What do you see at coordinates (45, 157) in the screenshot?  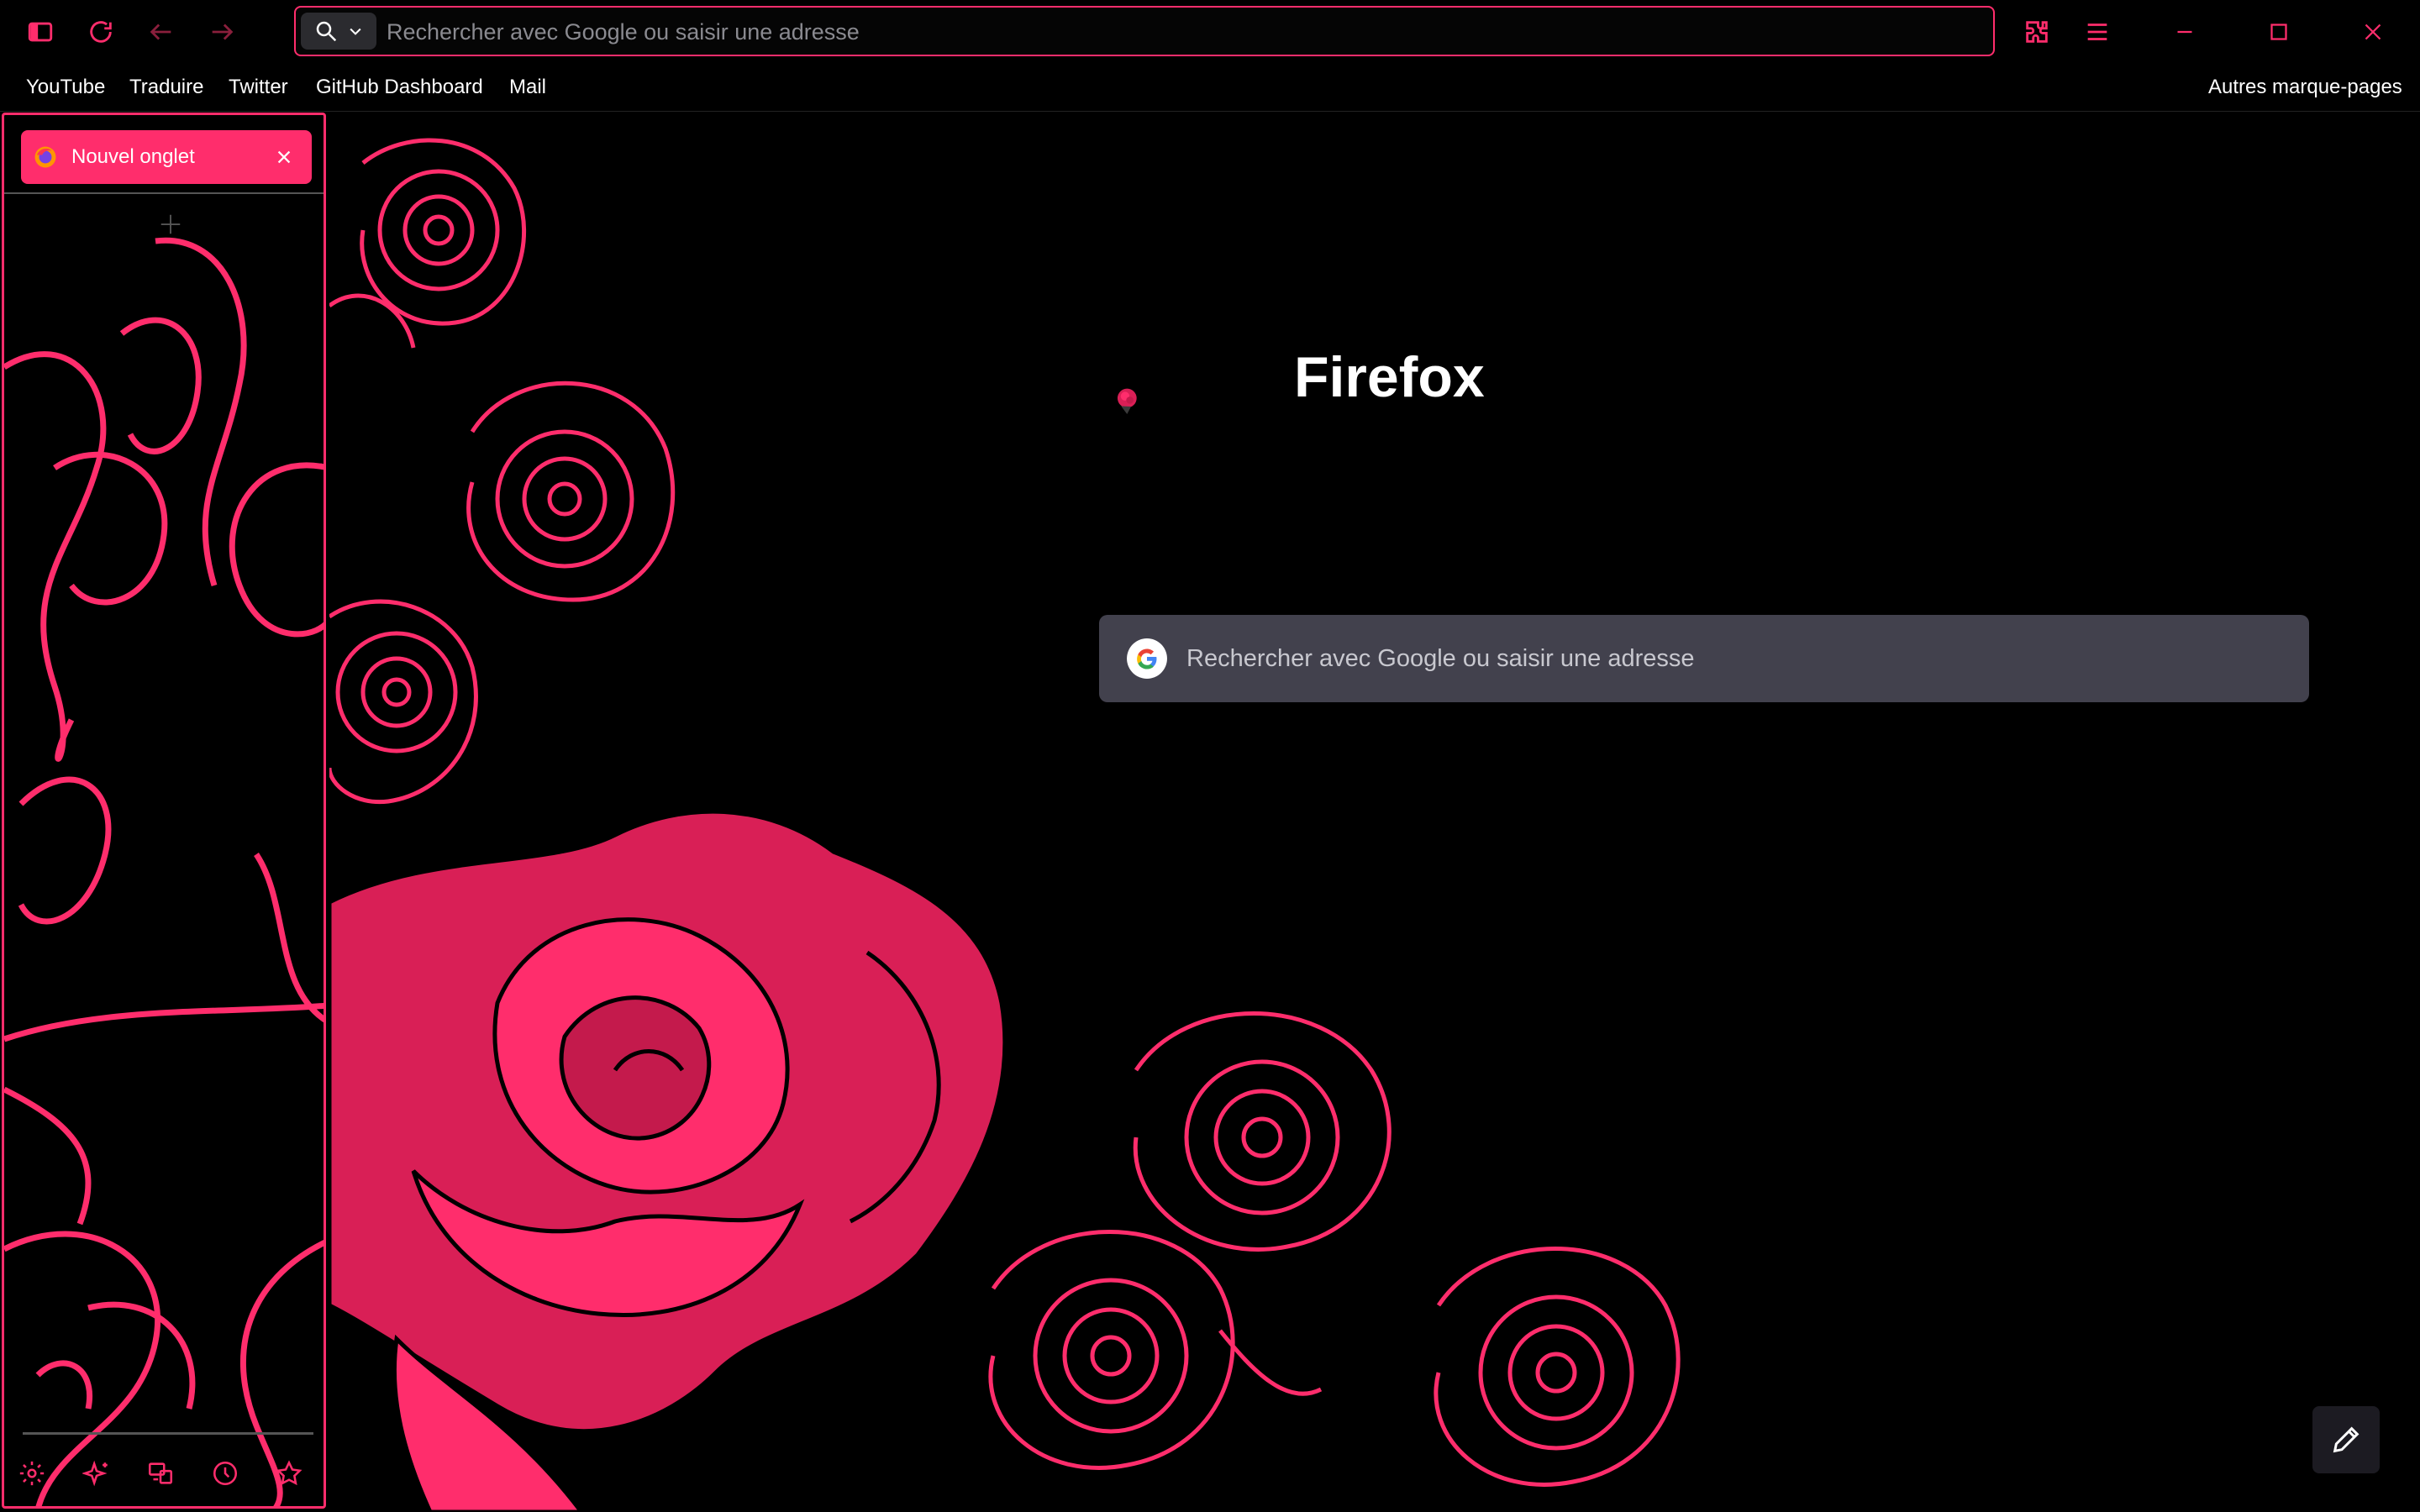 I see `firefox-icon` at bounding box center [45, 157].